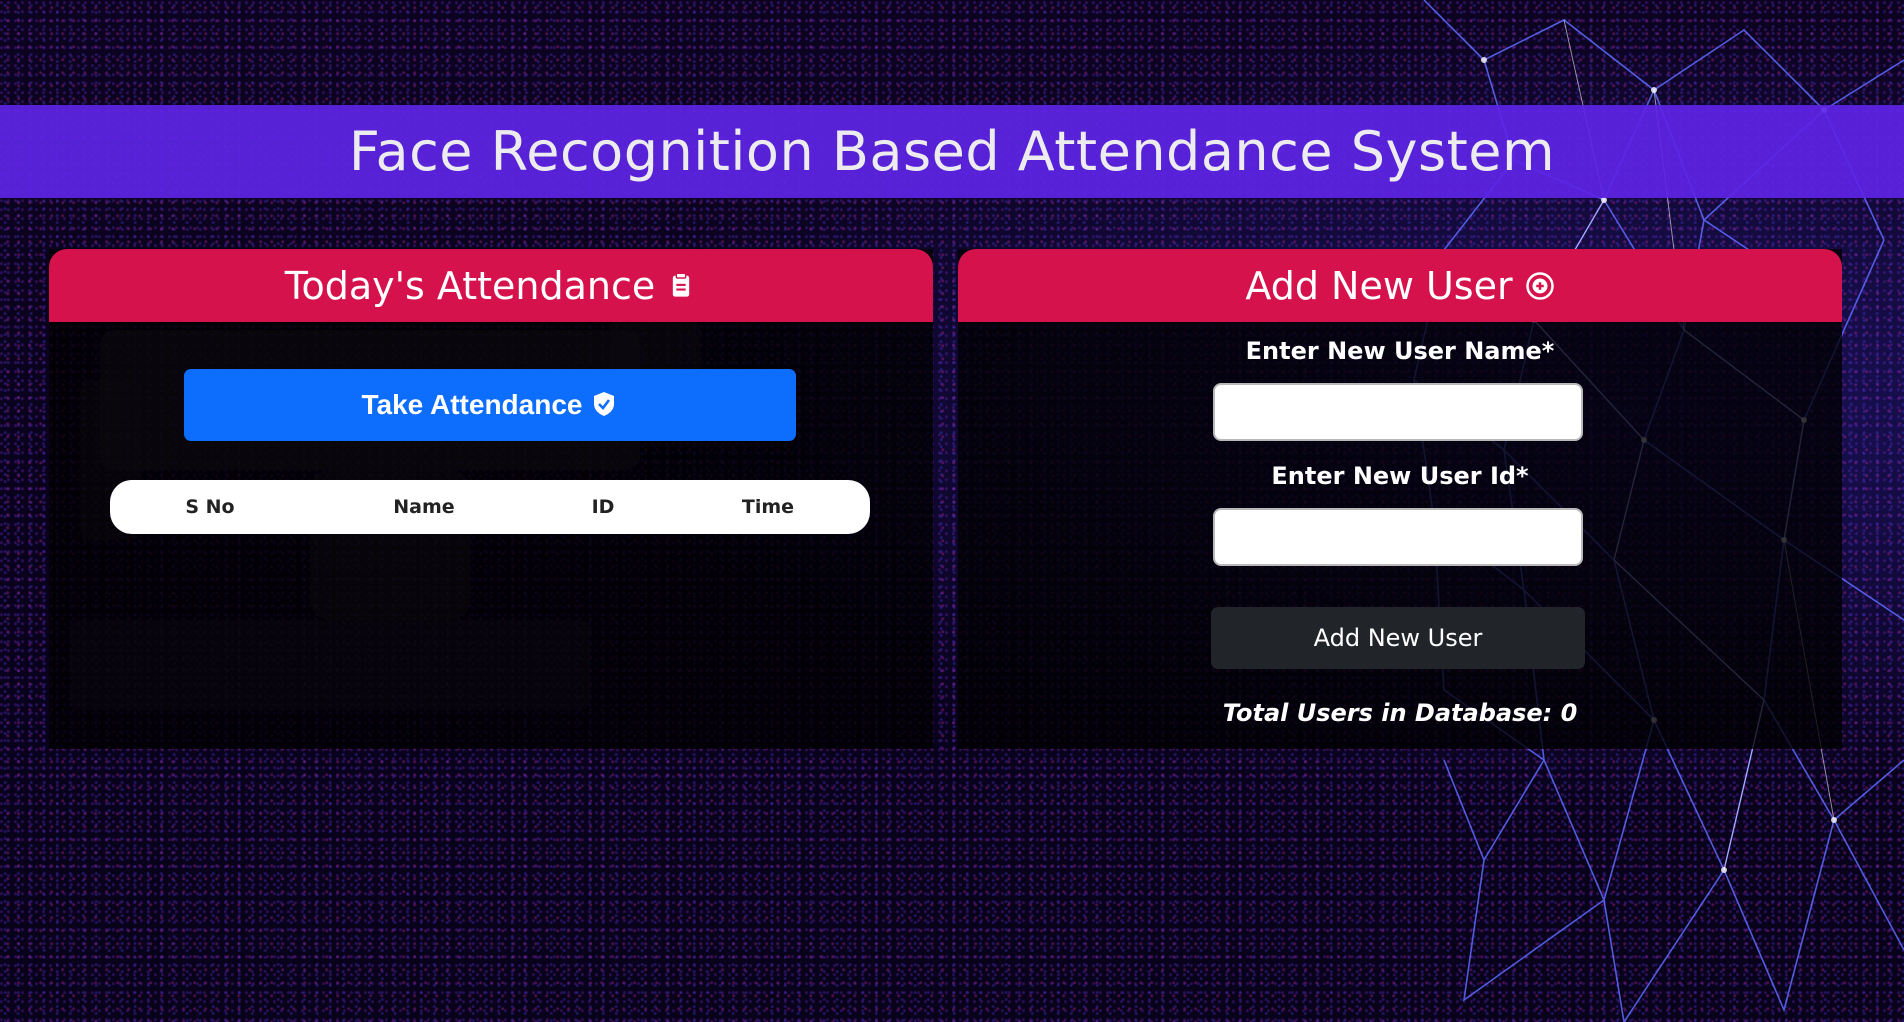 This screenshot has height=1022, width=1904. Describe the element at coordinates (1400, 351) in the screenshot. I see `user-name-label: Enter New User Name*` at that location.